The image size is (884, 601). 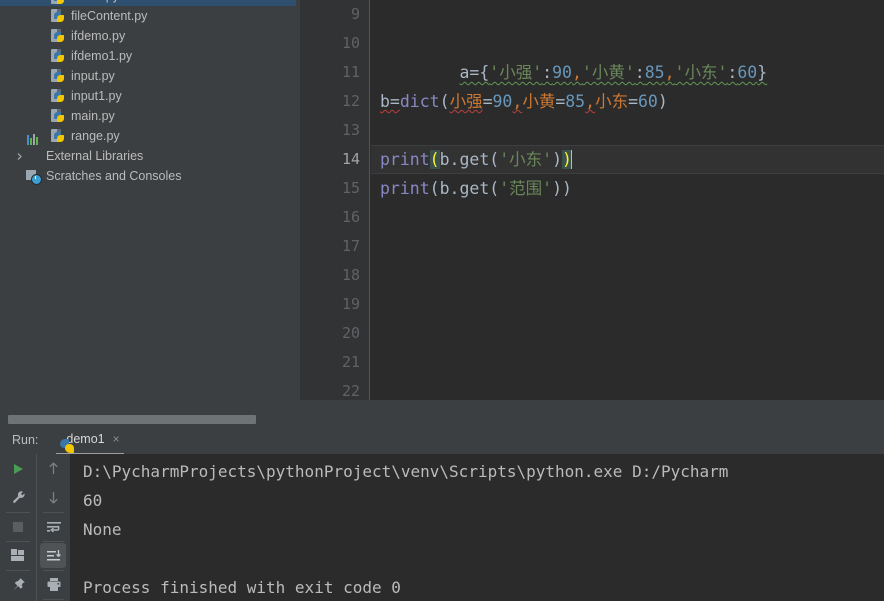 What do you see at coordinates (442, 440) in the screenshot?
I see `run-tab-bar: Run: demo1 ×` at bounding box center [442, 440].